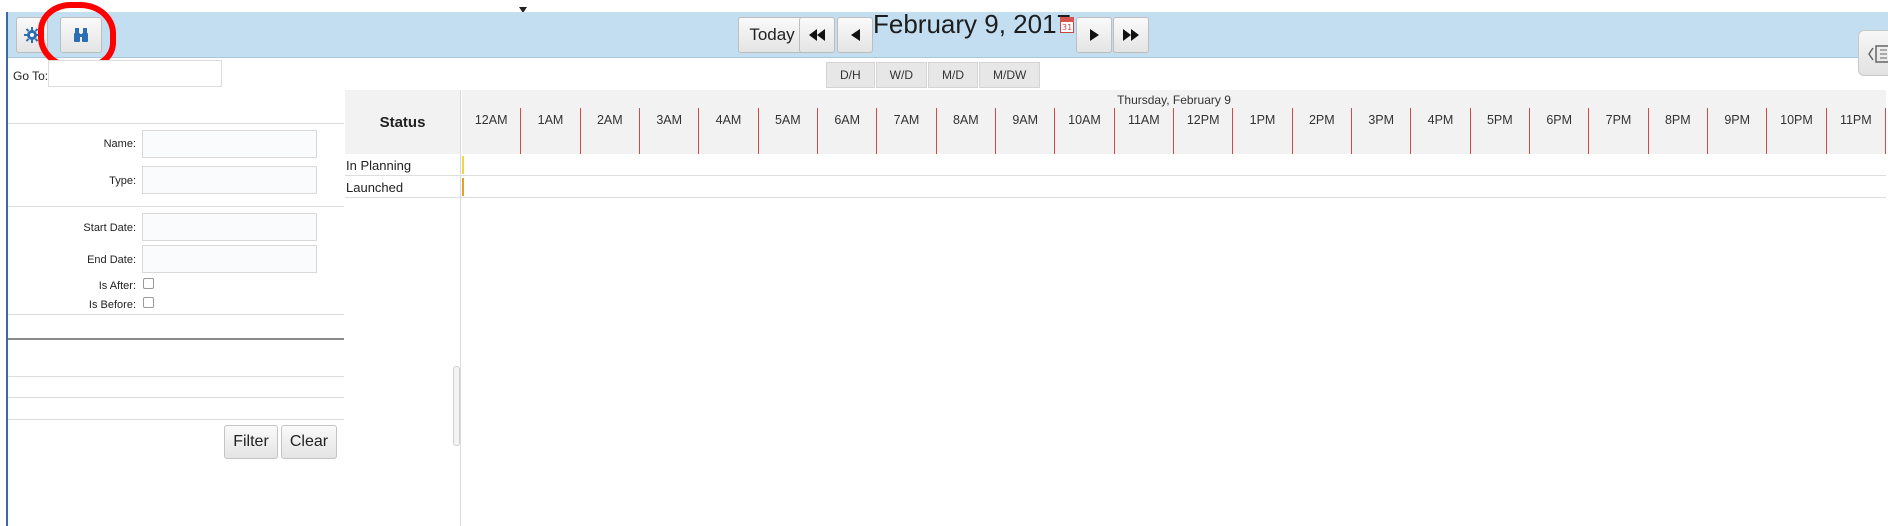  What do you see at coordinates (1560, 131) in the screenshot?
I see `hour-header-cell: 6PM` at bounding box center [1560, 131].